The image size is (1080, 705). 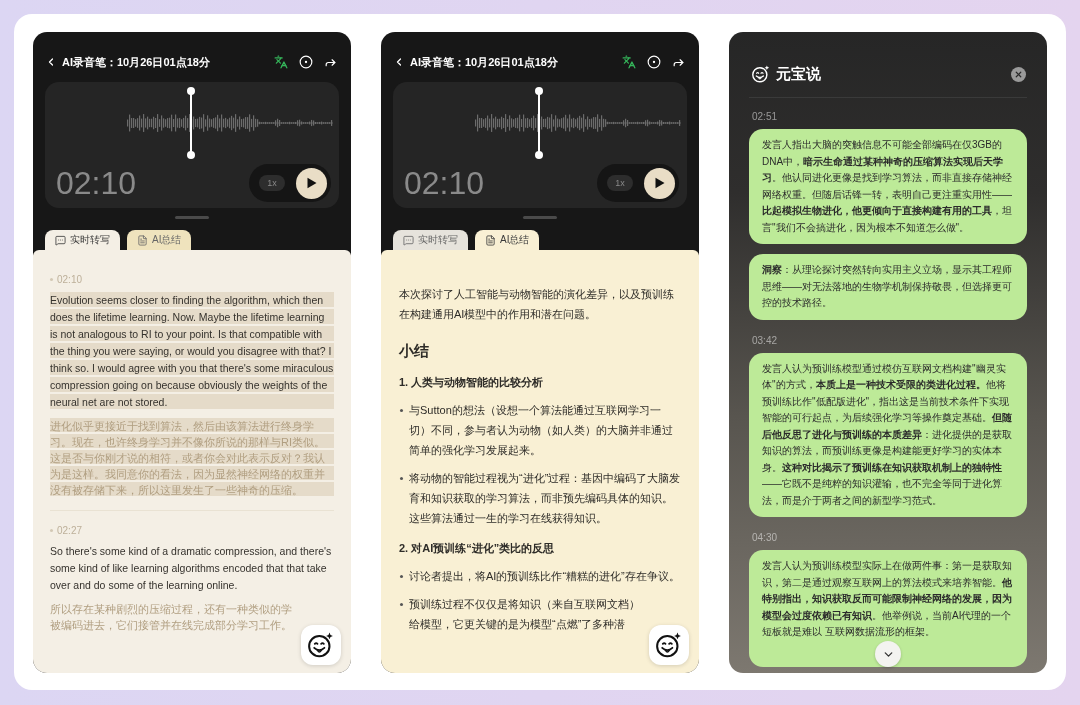 I want to click on summary-intro: 本次探讨了人工智能与动物智能的演化差异，以及预训练在构建通用AI模型中的作用和潜在问题。, so click(x=537, y=304).